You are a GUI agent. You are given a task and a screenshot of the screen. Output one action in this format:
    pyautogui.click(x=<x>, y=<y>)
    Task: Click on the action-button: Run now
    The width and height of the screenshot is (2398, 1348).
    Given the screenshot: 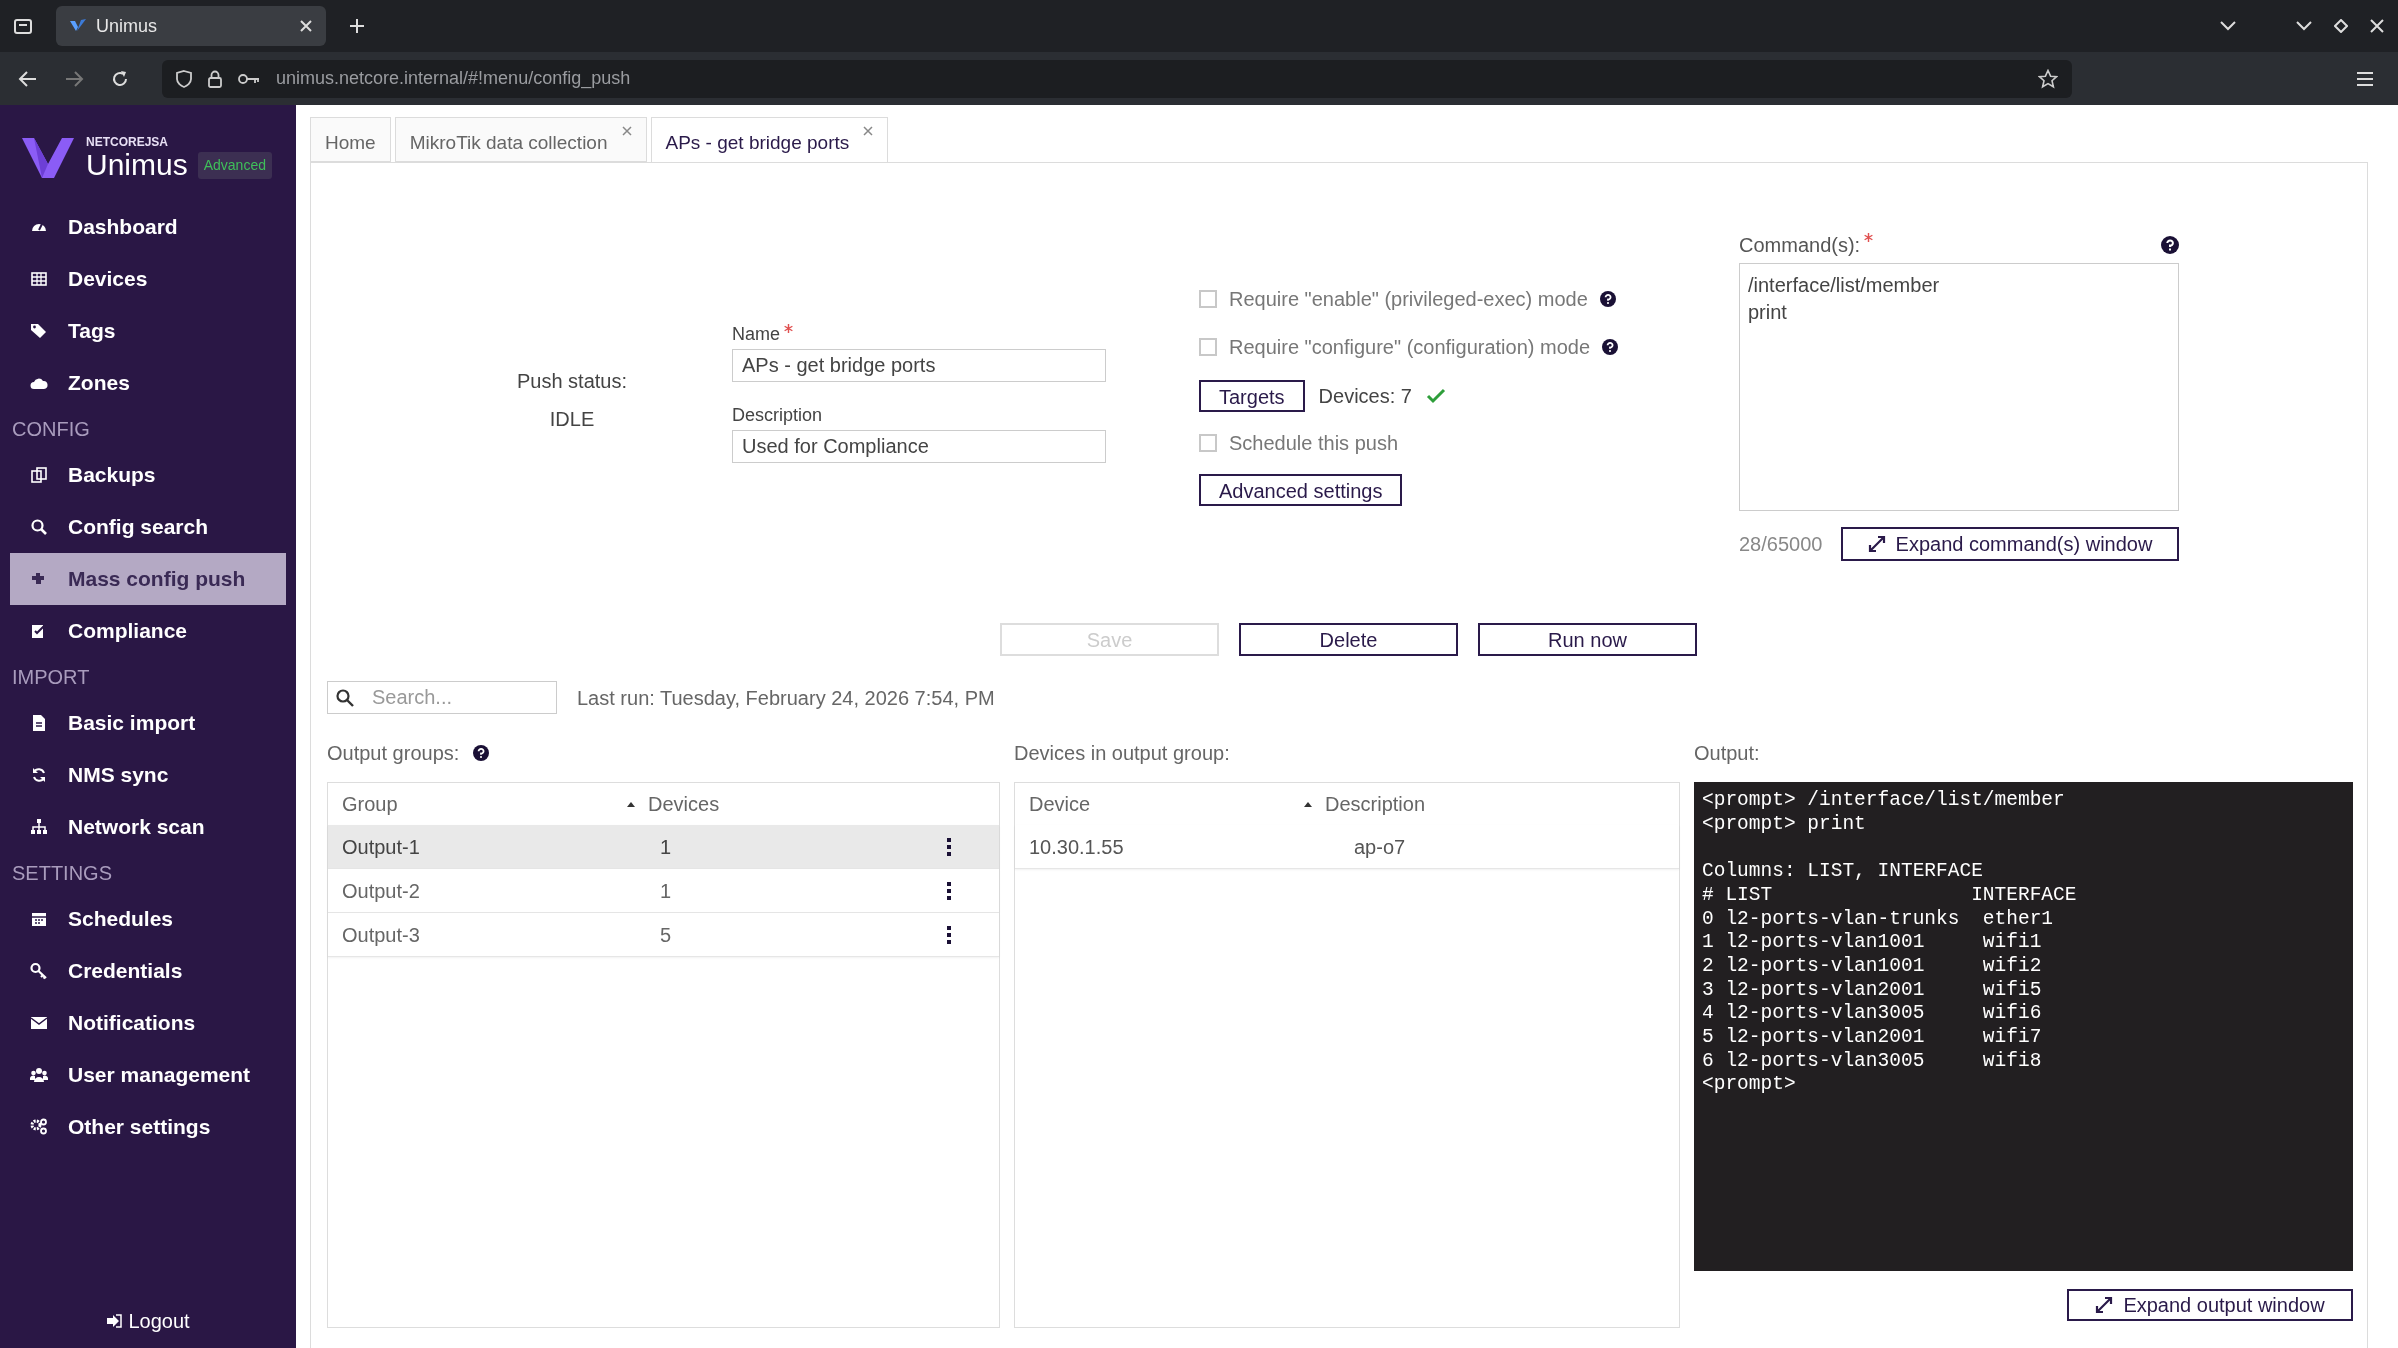 What is the action you would take?
    pyautogui.click(x=1587, y=639)
    